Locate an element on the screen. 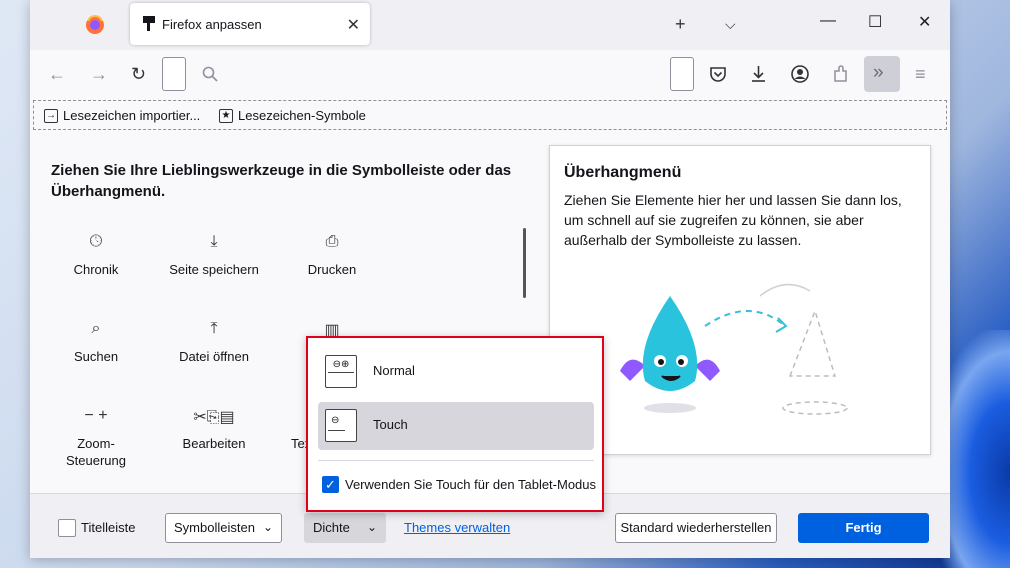 This screenshot has width=1010, height=568. palette-item-label: Datei öffnen is located at coordinates (214, 356).